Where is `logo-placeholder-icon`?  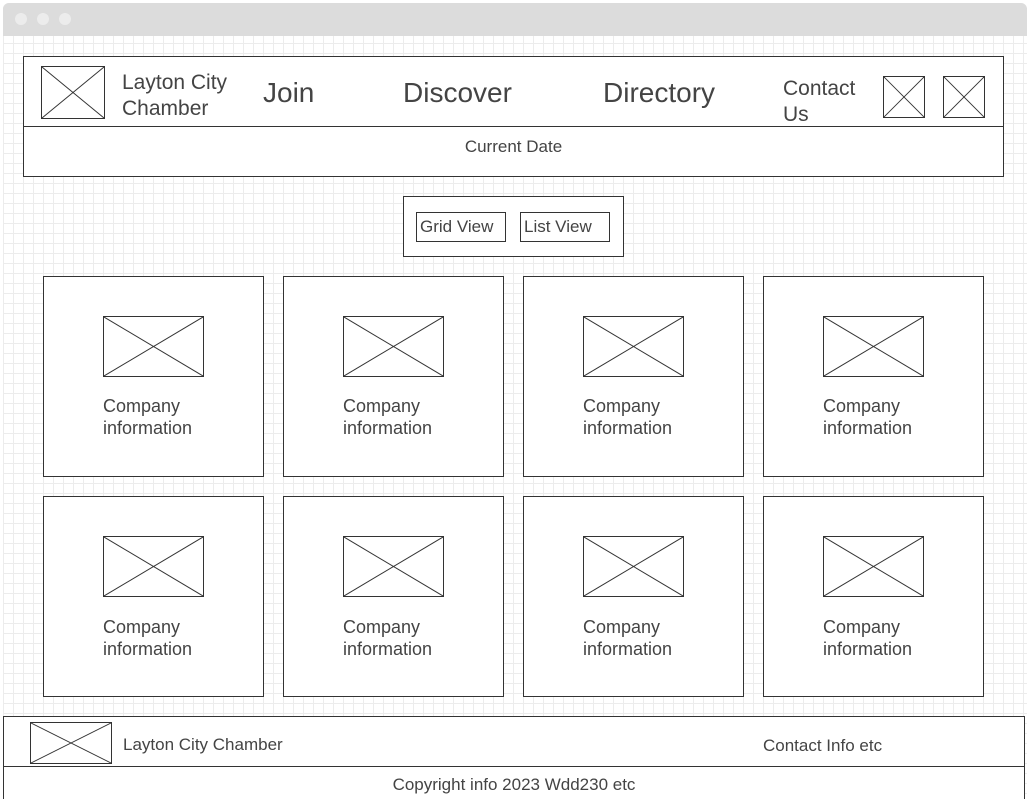 logo-placeholder-icon is located at coordinates (73, 92).